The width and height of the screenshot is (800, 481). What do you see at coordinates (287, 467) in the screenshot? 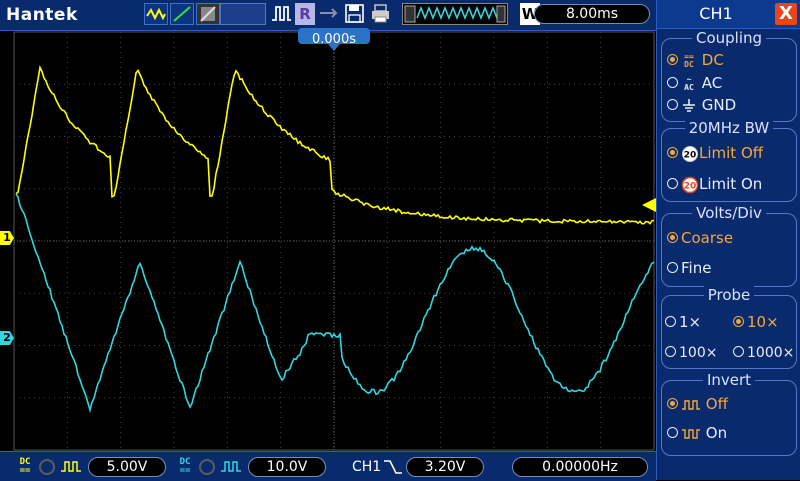
I see `ch2-volts-div: 10.0V` at bounding box center [287, 467].